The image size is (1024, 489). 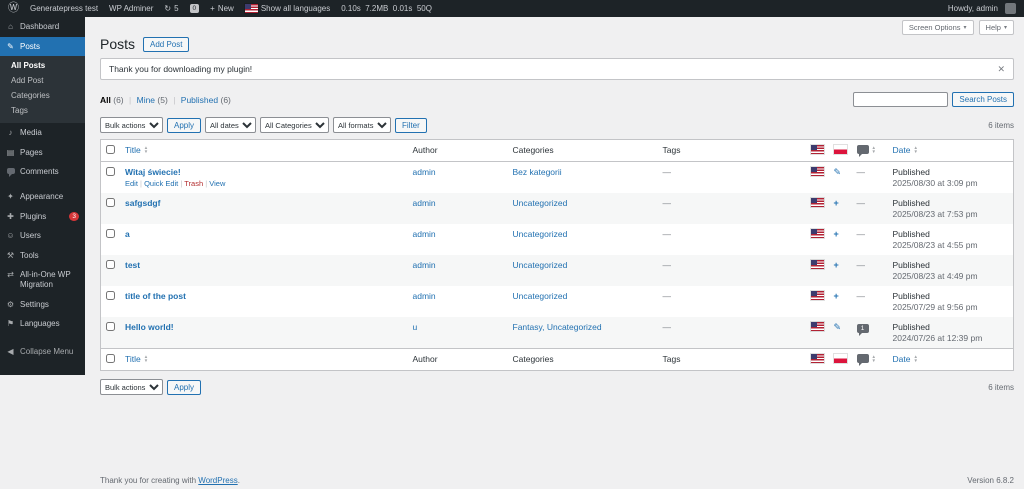 What do you see at coordinates (42, 133) in the screenshot?
I see `sidebar-item-media: ♪ Media` at bounding box center [42, 133].